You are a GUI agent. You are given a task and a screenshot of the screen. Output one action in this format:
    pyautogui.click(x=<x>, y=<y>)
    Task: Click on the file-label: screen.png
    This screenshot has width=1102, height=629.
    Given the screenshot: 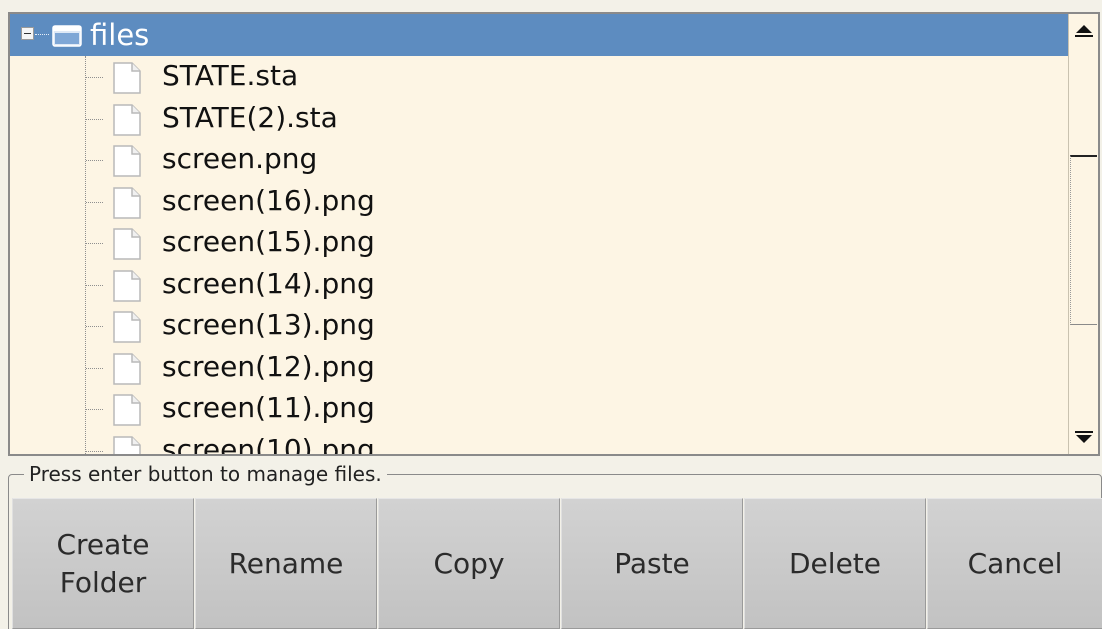 What is the action you would take?
    pyautogui.click(x=240, y=158)
    